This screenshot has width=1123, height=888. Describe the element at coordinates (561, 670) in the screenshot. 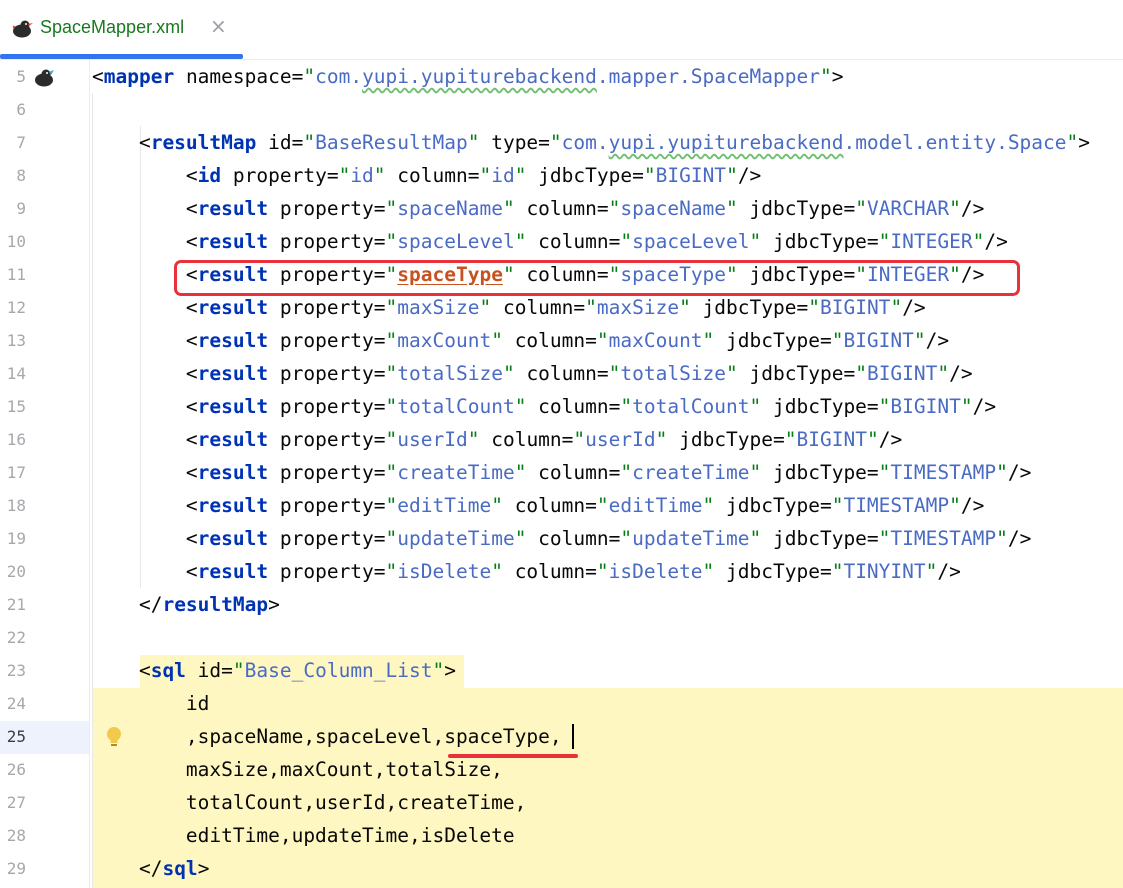

I see `code-line: 23 <sql id="Base_Column_List">` at that location.